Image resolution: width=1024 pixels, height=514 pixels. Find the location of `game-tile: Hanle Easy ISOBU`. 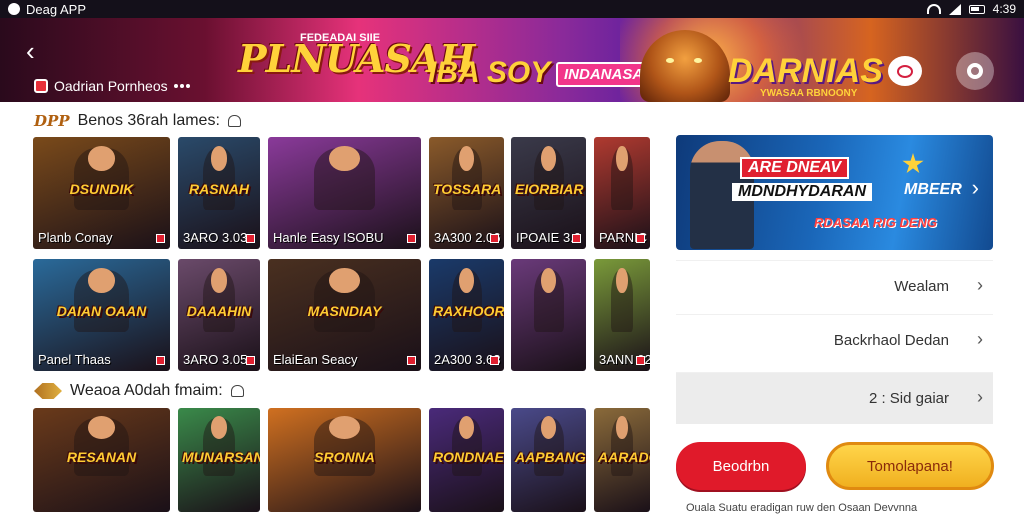

game-tile: Hanle Easy ISOBU is located at coordinates (344, 193).